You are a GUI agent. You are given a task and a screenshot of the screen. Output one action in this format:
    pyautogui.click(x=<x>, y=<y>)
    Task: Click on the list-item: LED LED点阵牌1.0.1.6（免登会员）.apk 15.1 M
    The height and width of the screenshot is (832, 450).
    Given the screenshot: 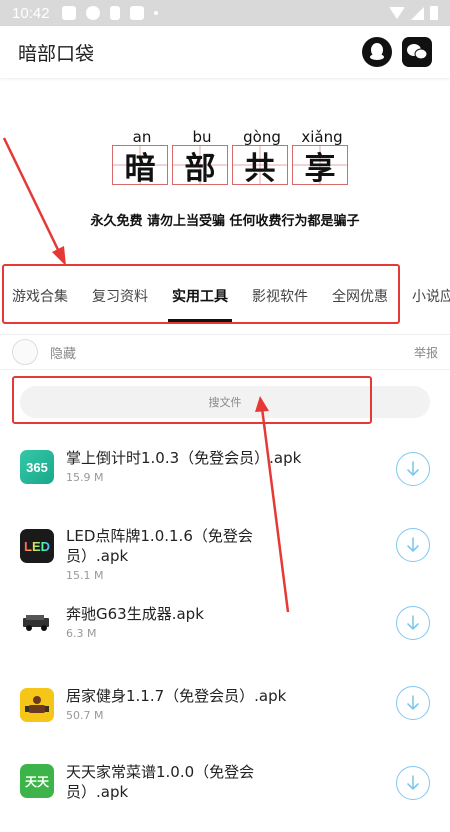 What is the action you would take?
    pyautogui.click(x=225, y=561)
    